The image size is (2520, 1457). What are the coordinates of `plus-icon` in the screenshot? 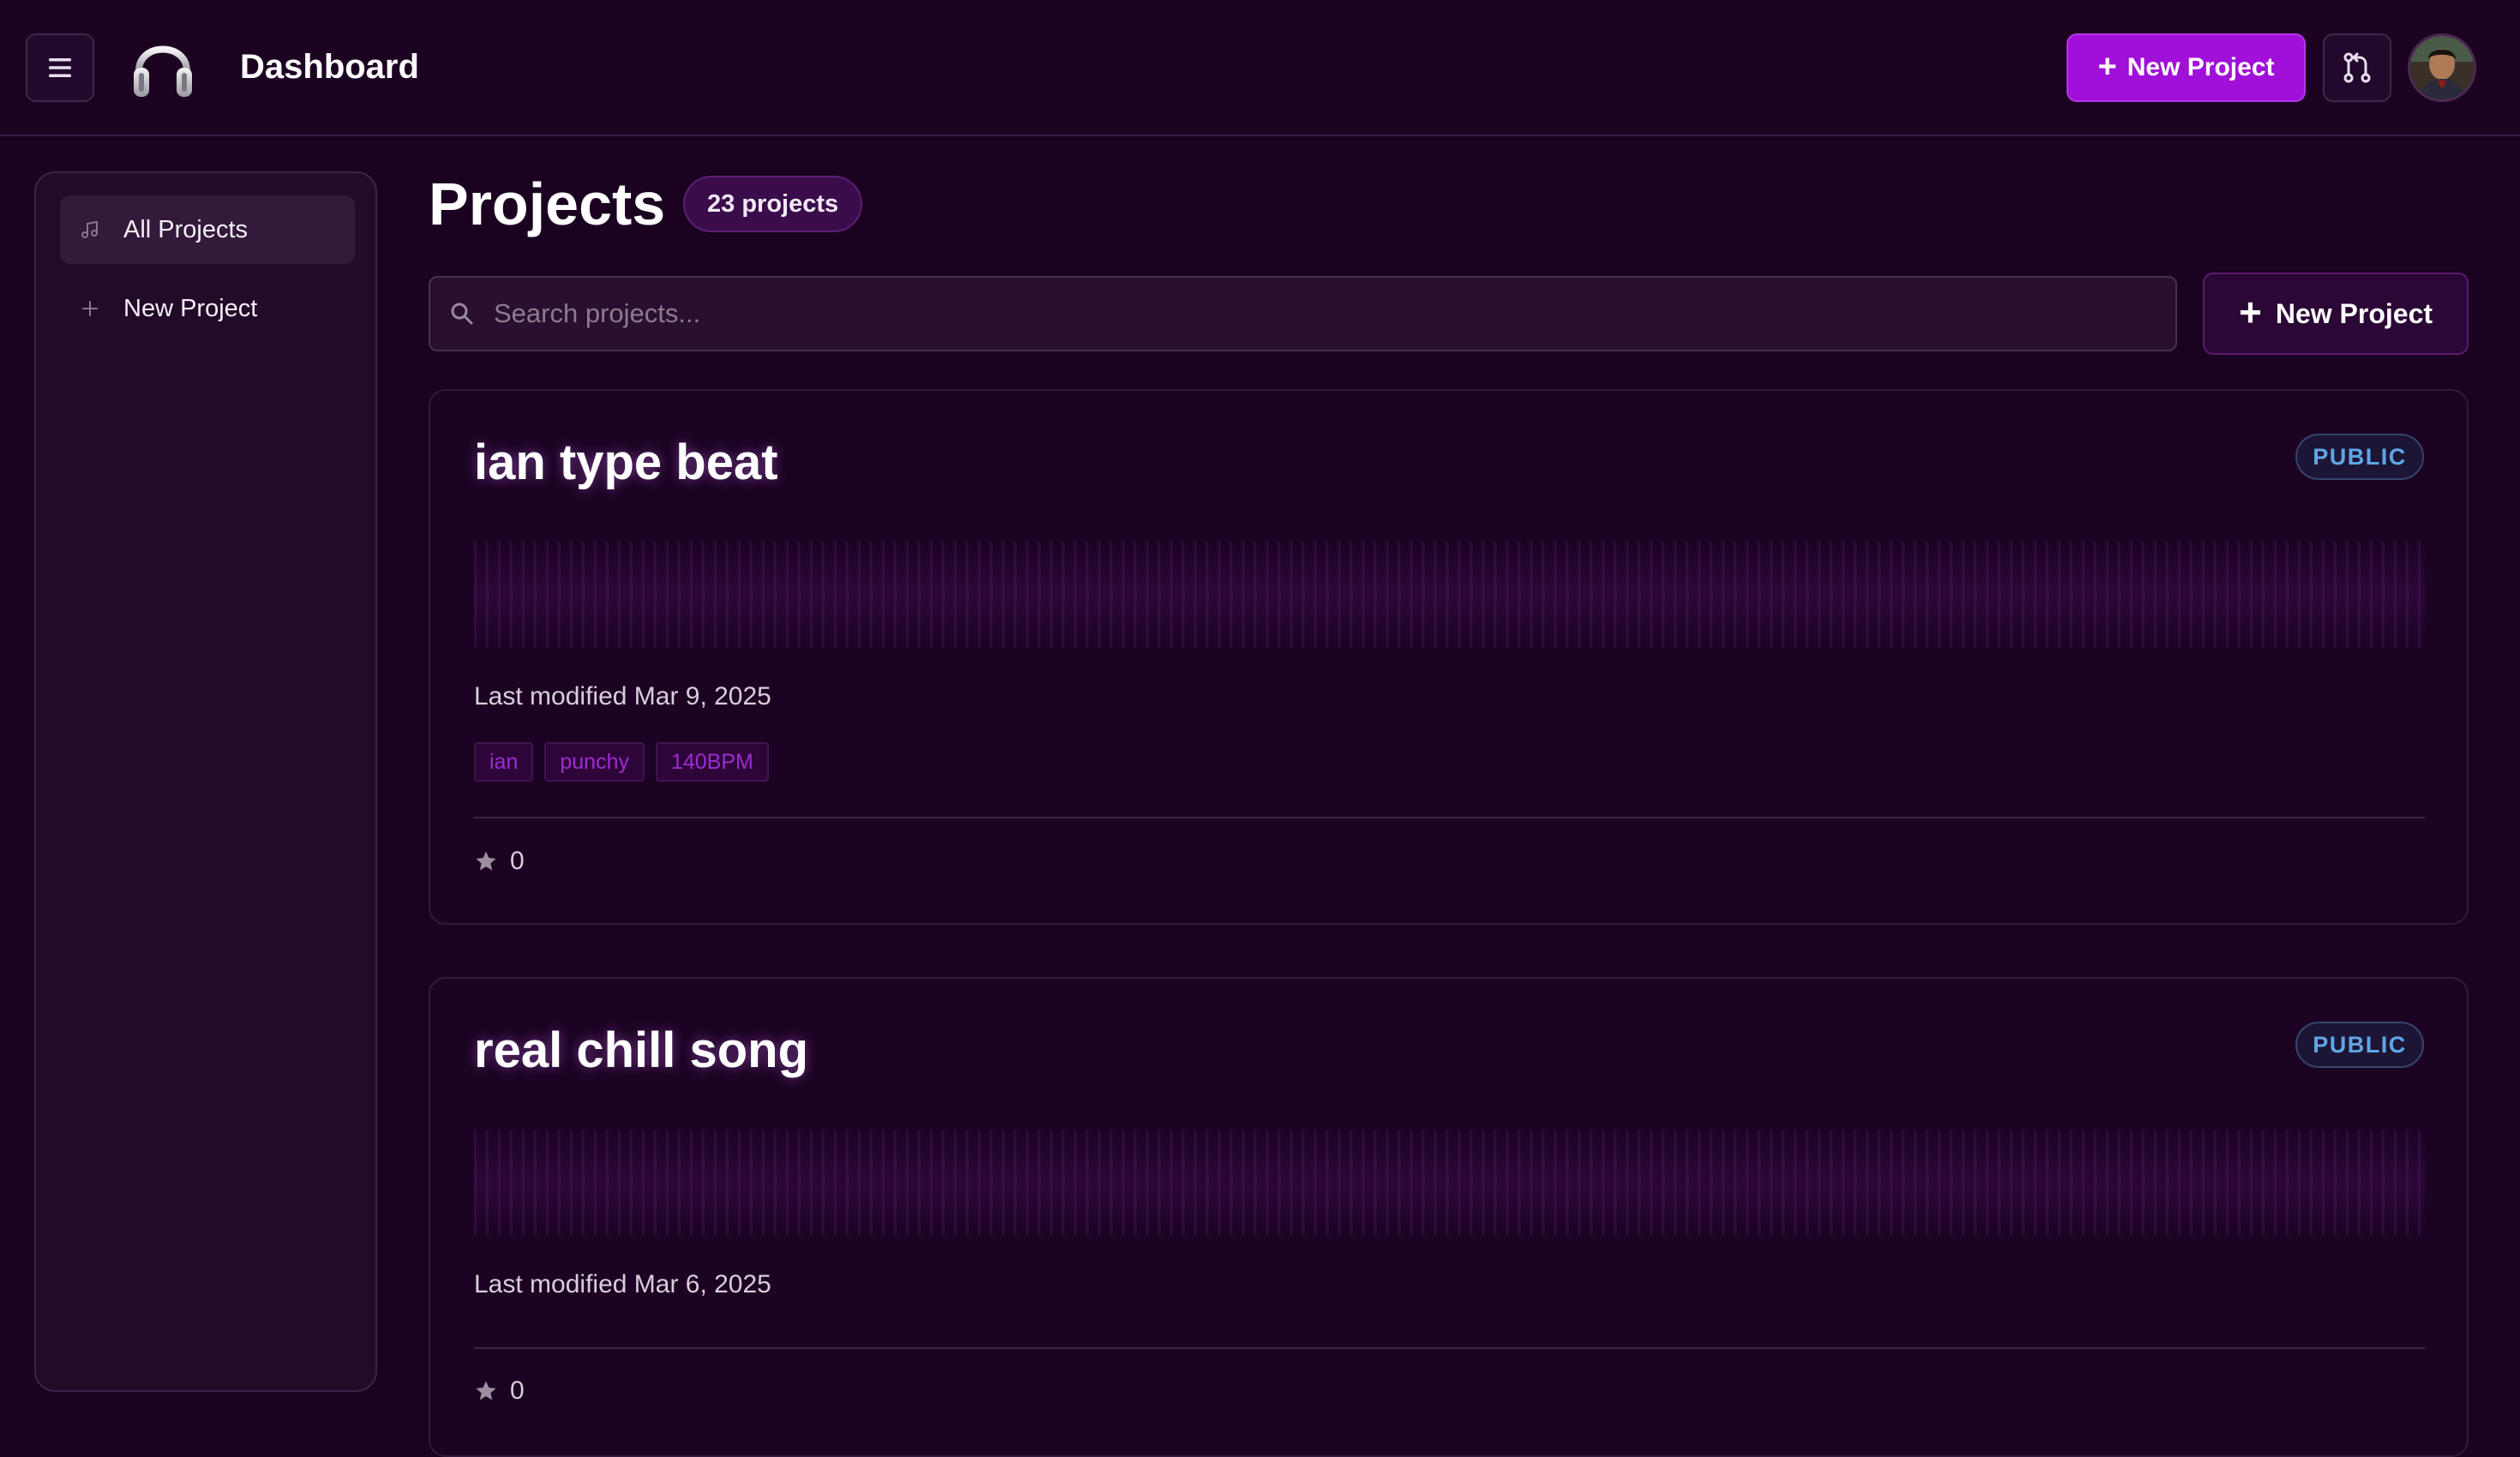 It's located at (90, 308).